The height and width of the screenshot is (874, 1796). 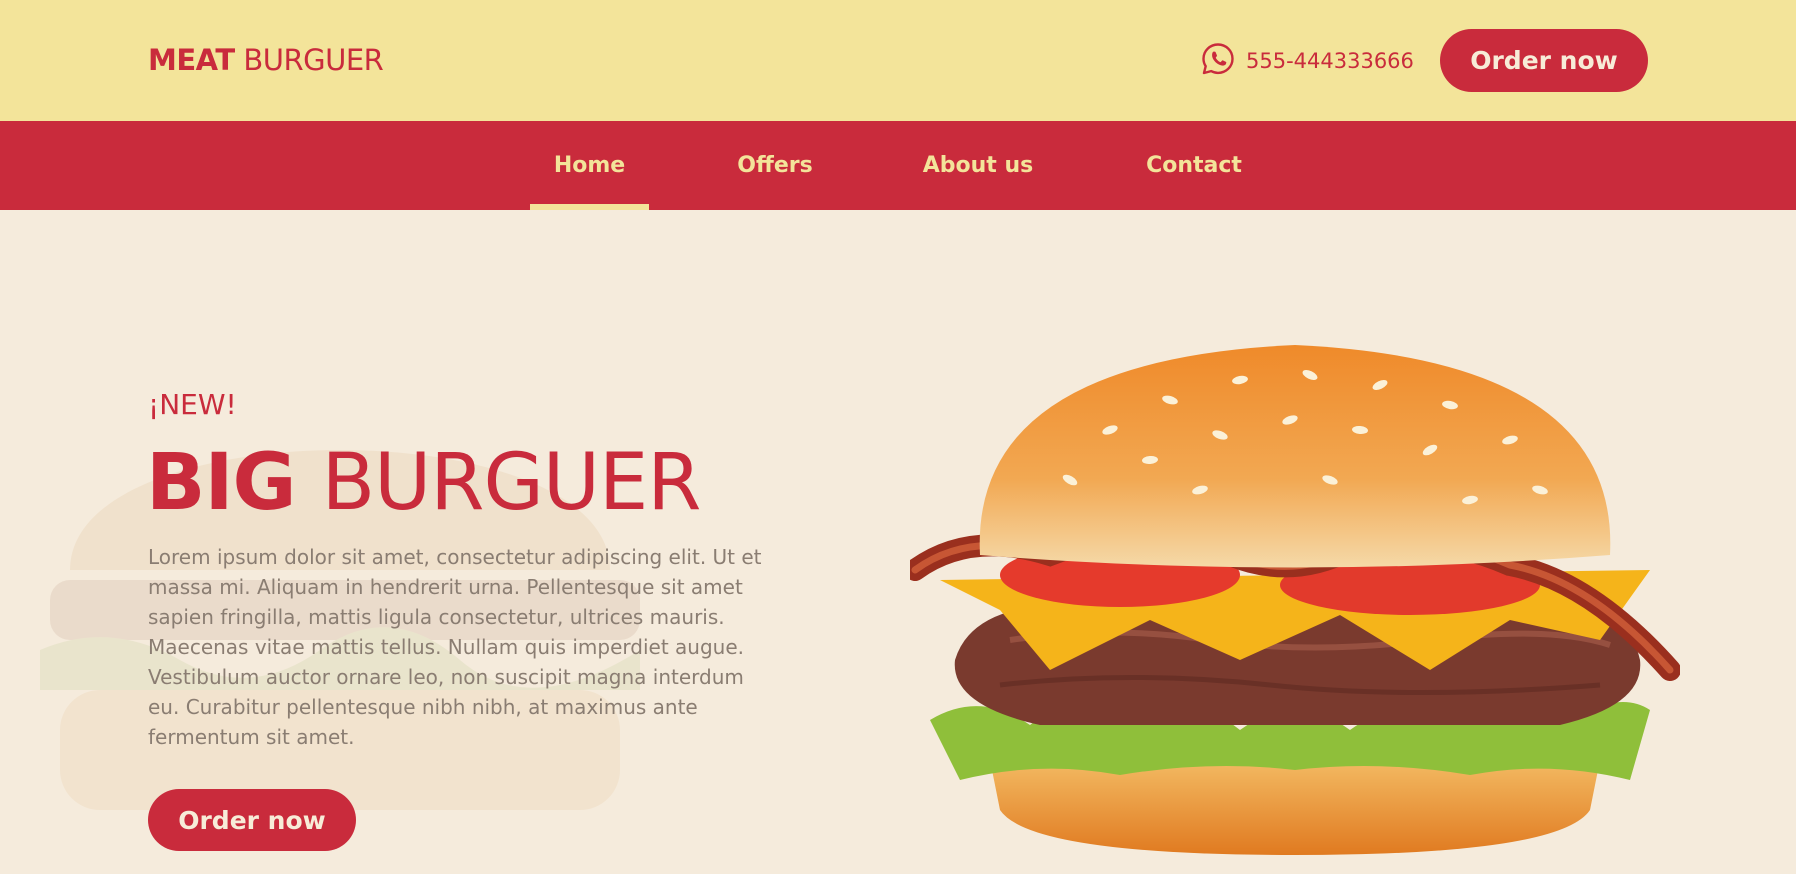 I want to click on phone-contact: 555-444333666, so click(x=1307, y=61).